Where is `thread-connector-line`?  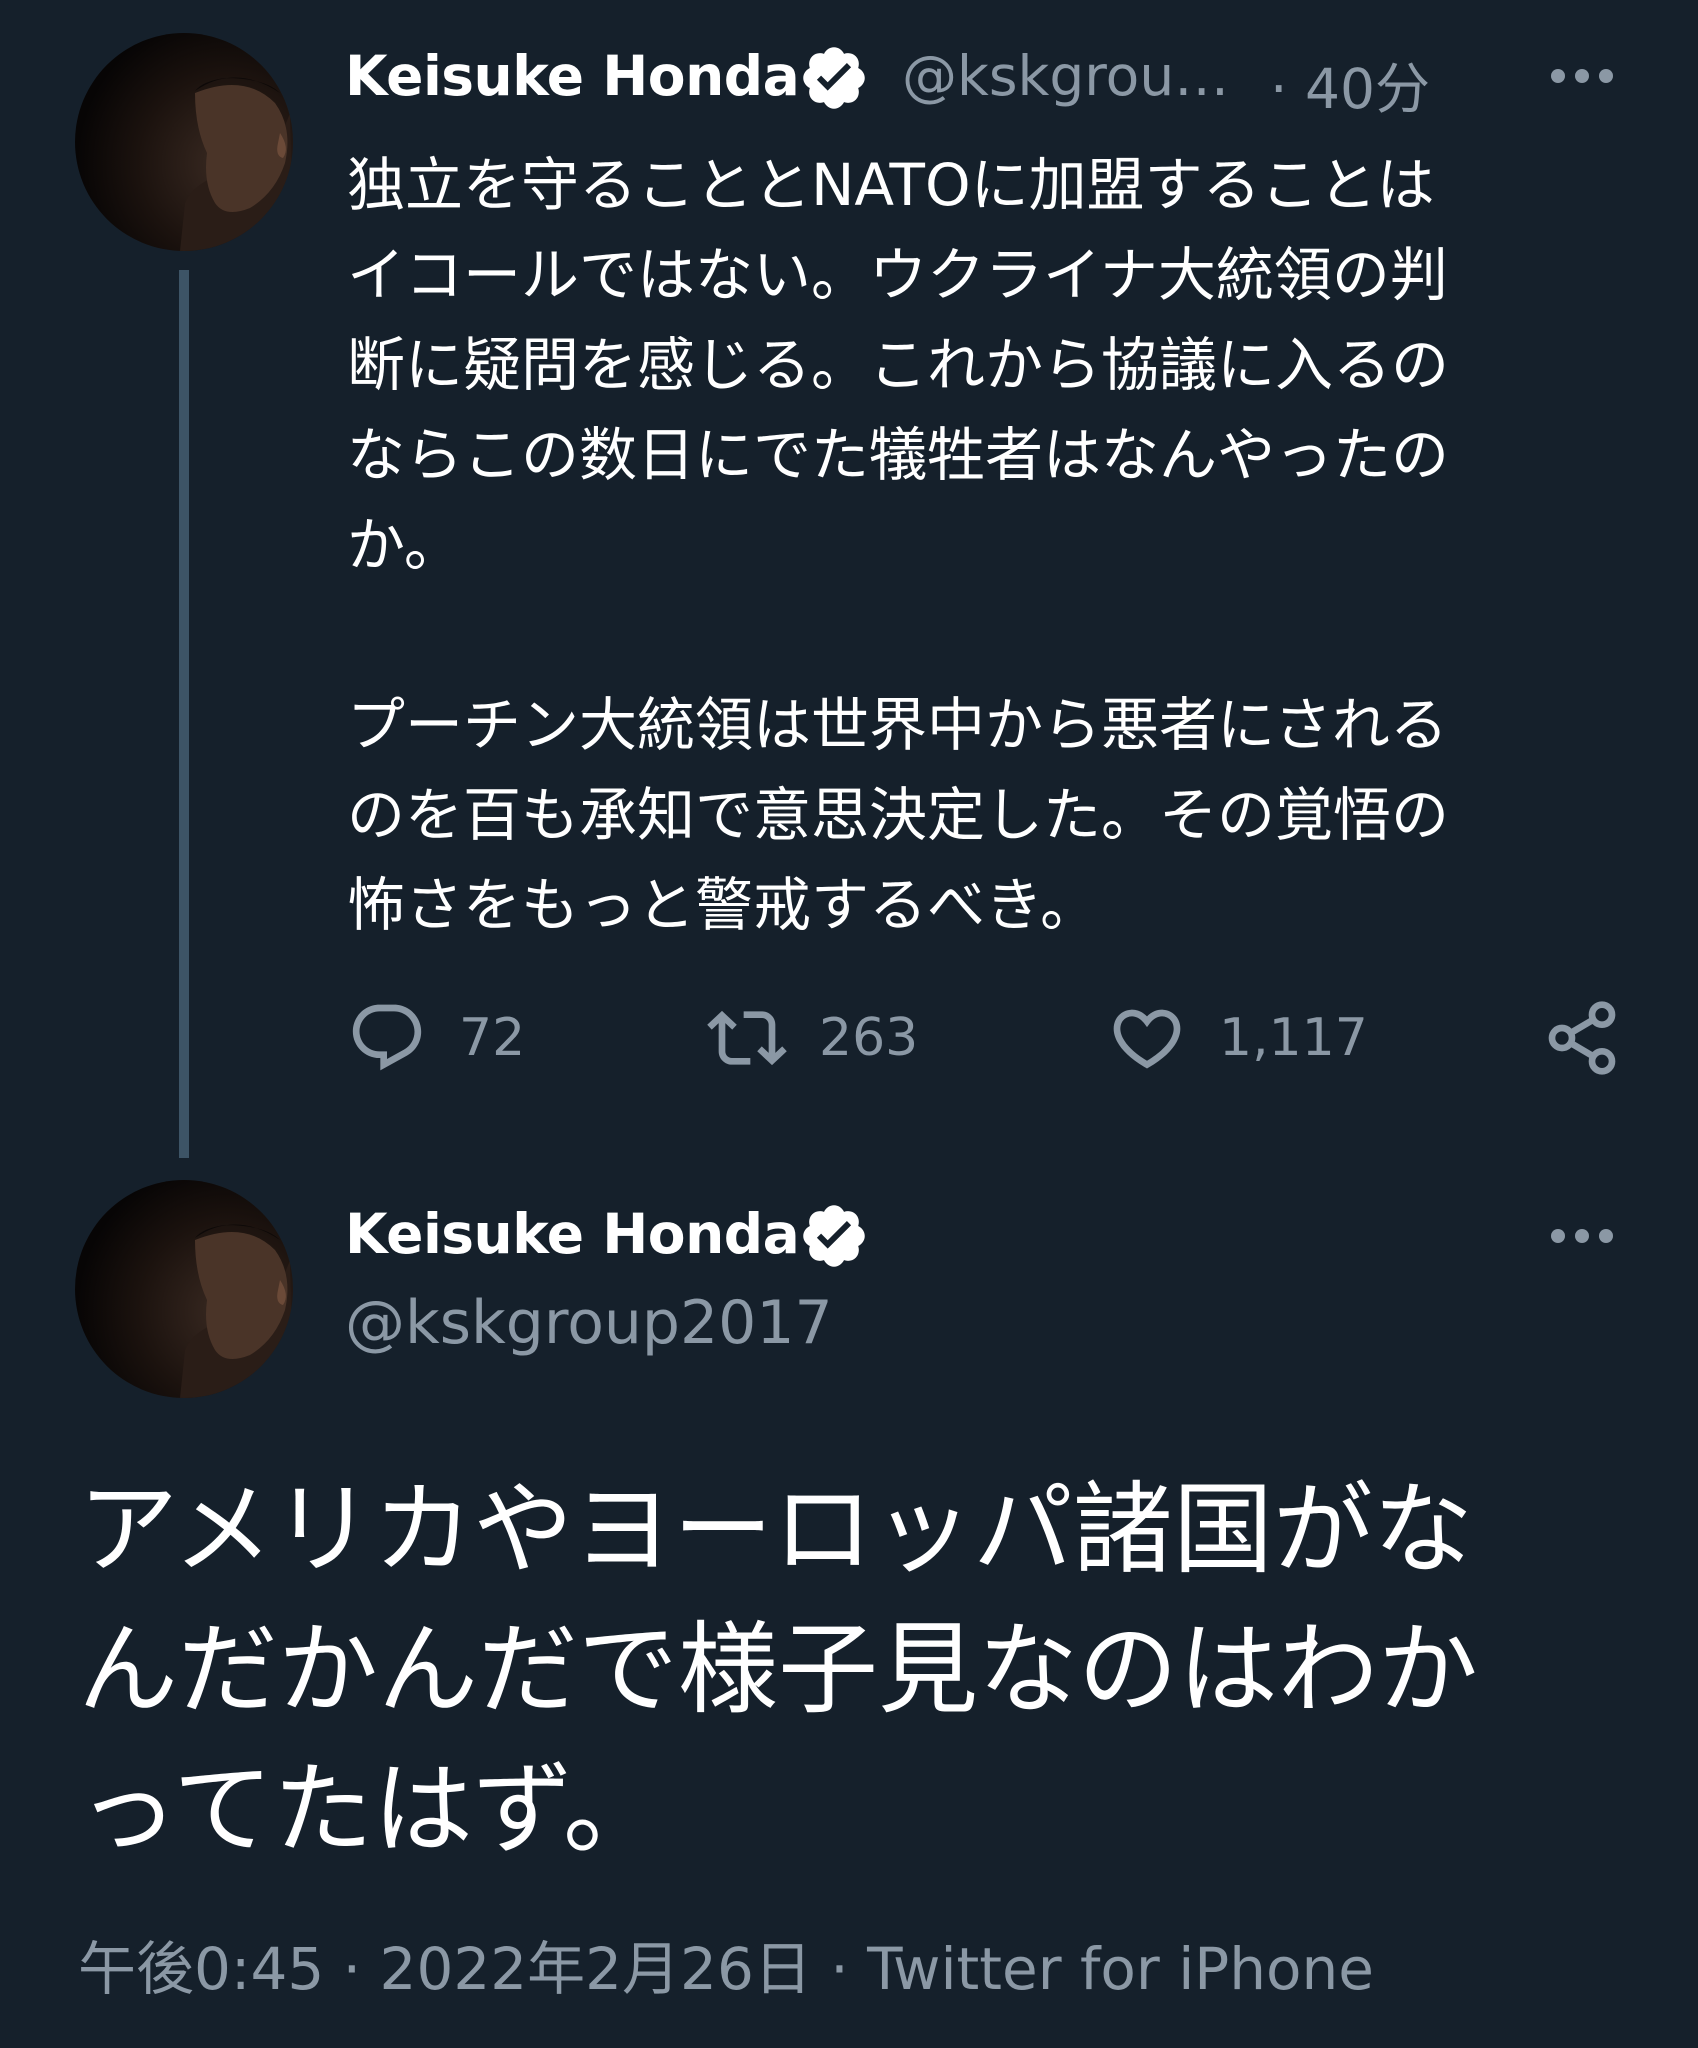
thread-connector-line is located at coordinates (184, 714).